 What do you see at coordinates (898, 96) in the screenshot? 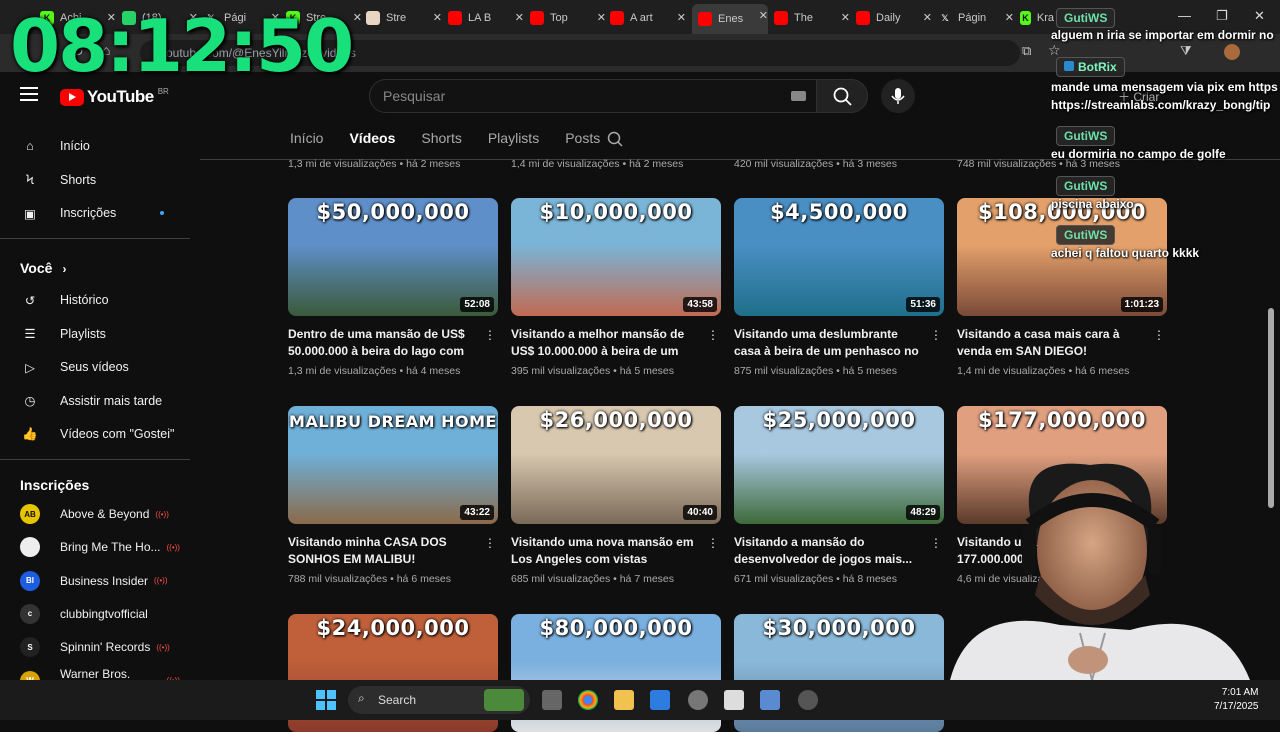
I see `voice-search-button` at bounding box center [898, 96].